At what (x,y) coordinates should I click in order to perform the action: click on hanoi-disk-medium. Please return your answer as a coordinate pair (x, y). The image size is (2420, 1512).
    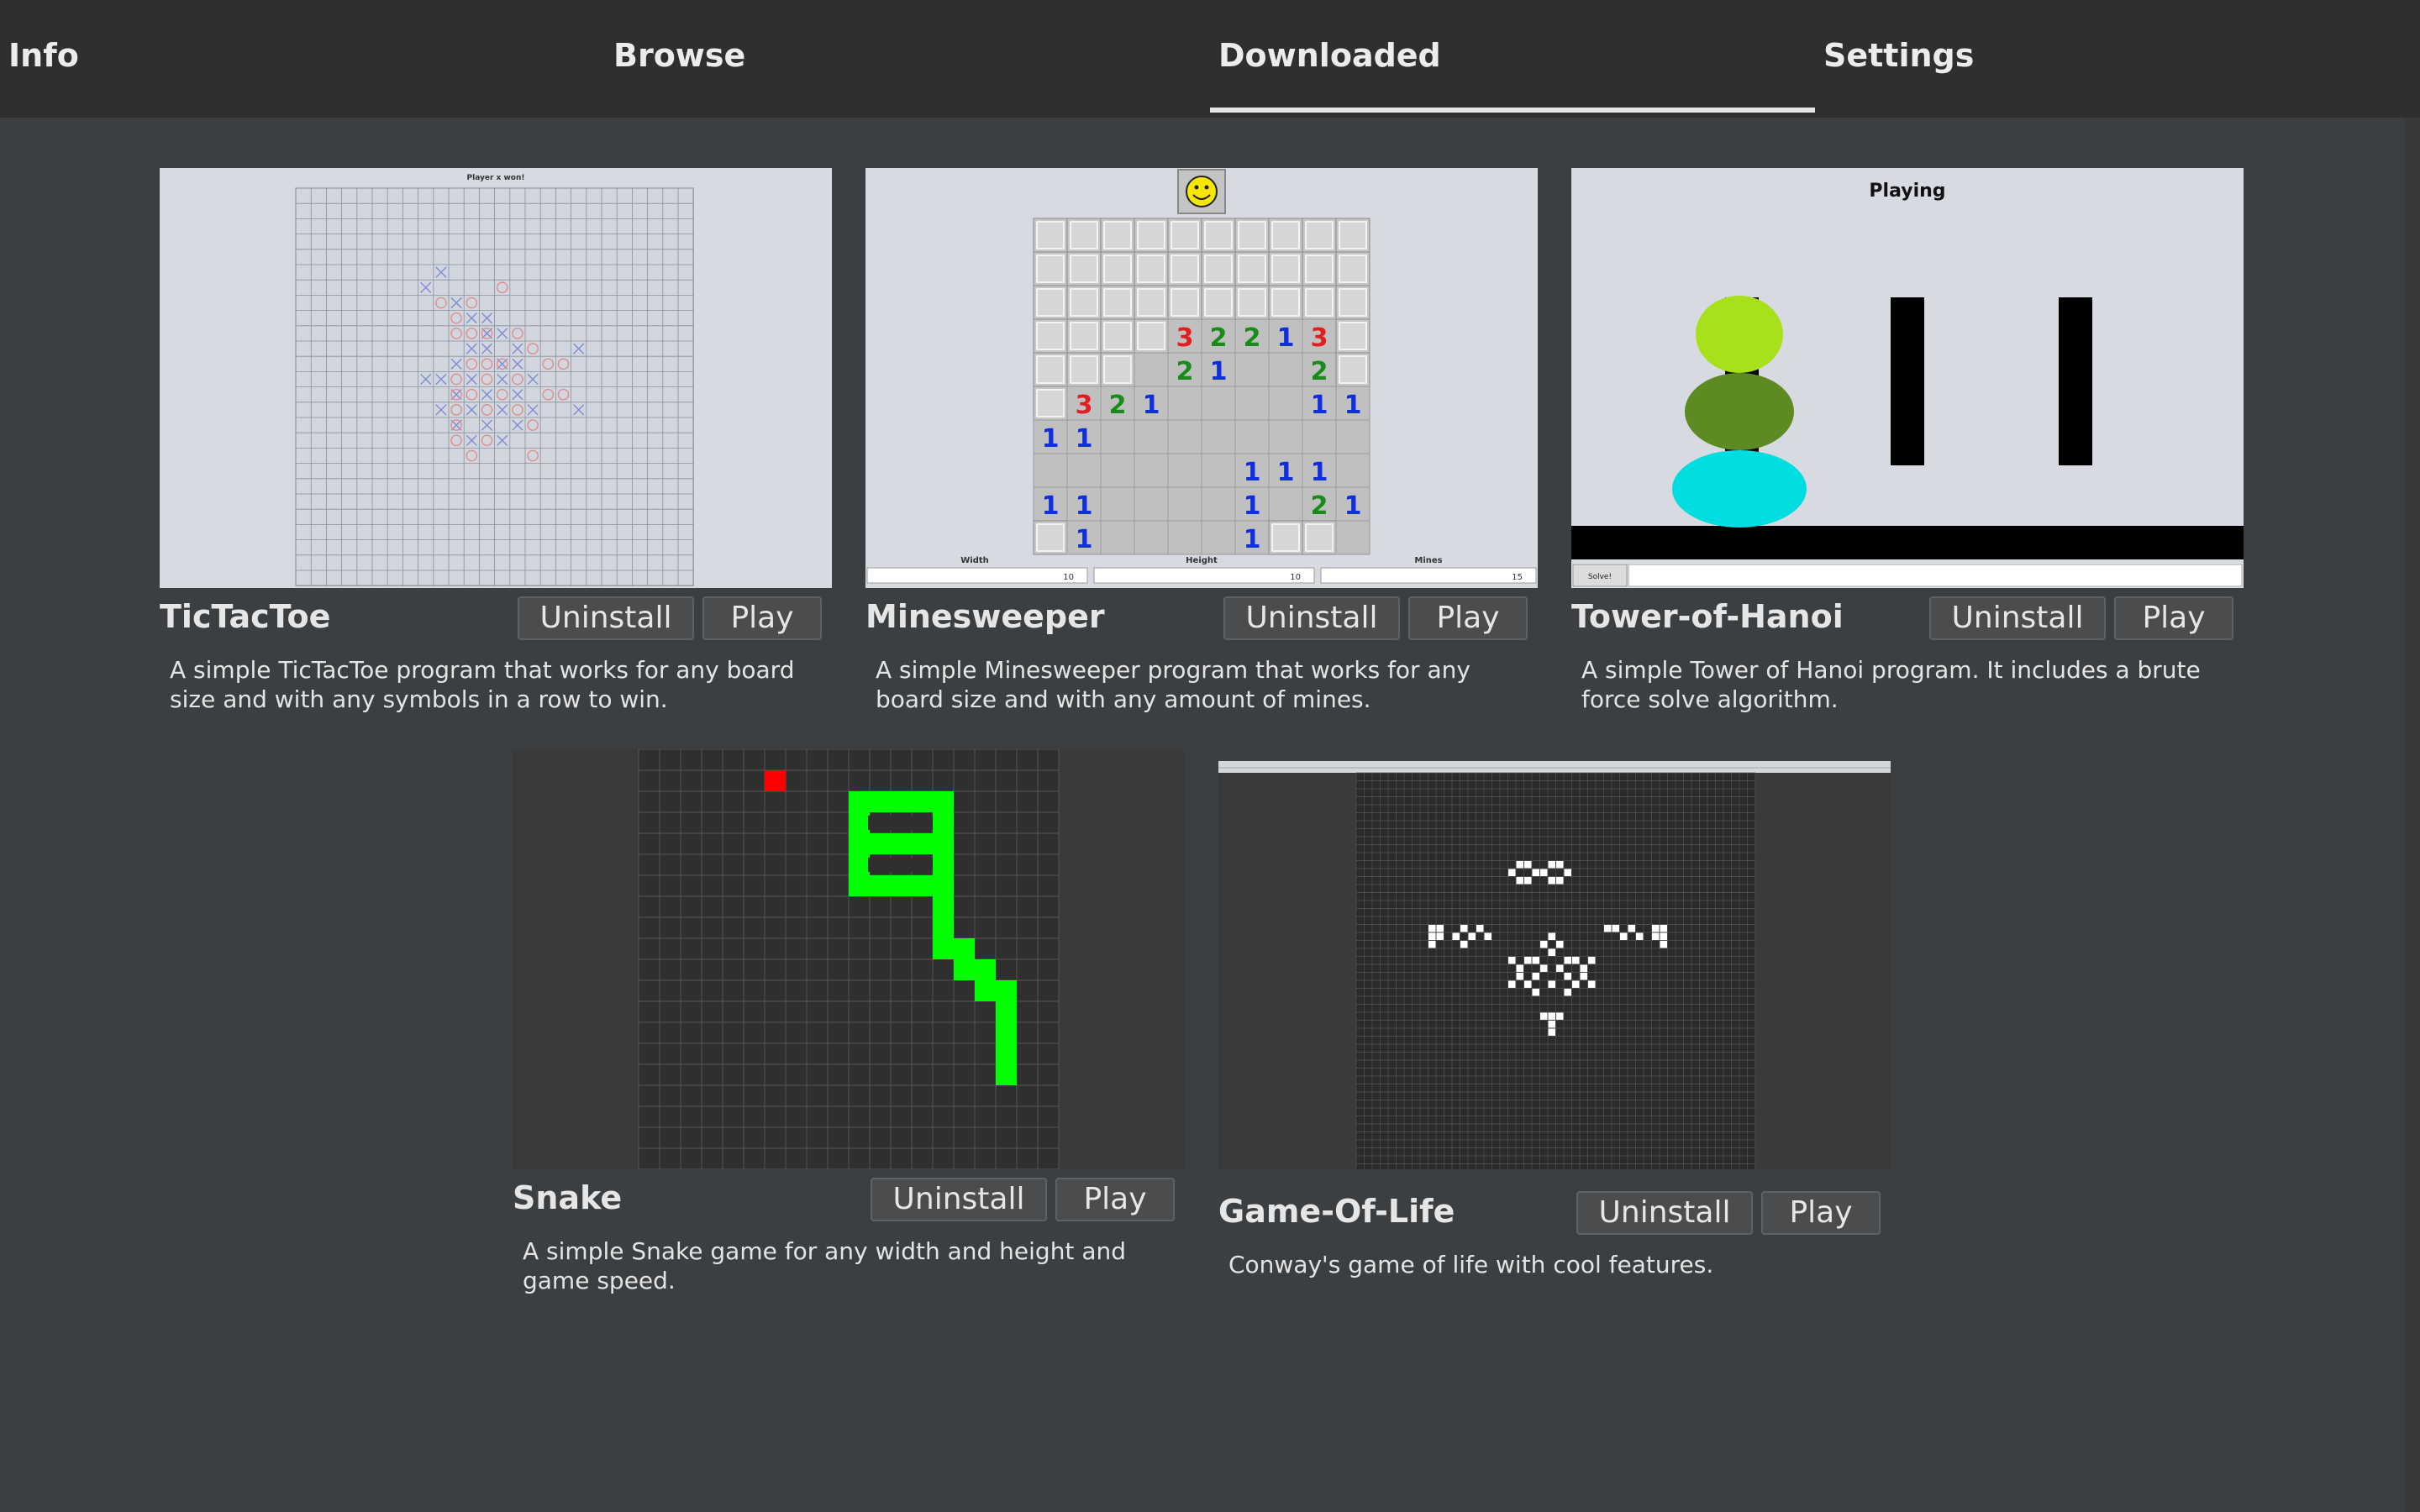
    Looking at the image, I should click on (1740, 411).